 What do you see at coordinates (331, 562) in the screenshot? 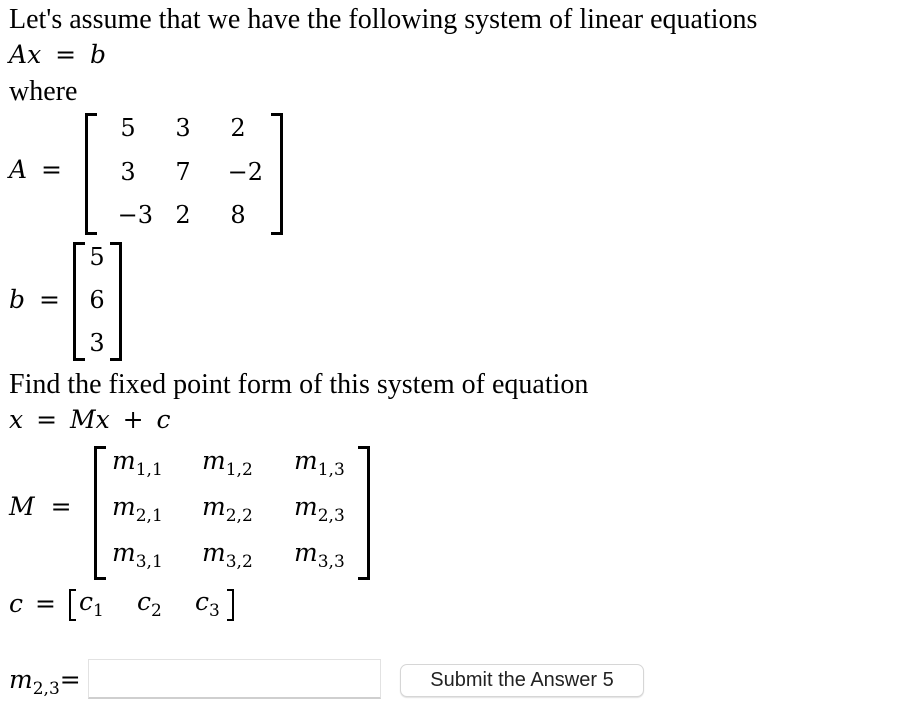
I see `matrix-m-entry-subscript: 3,3` at bounding box center [331, 562].